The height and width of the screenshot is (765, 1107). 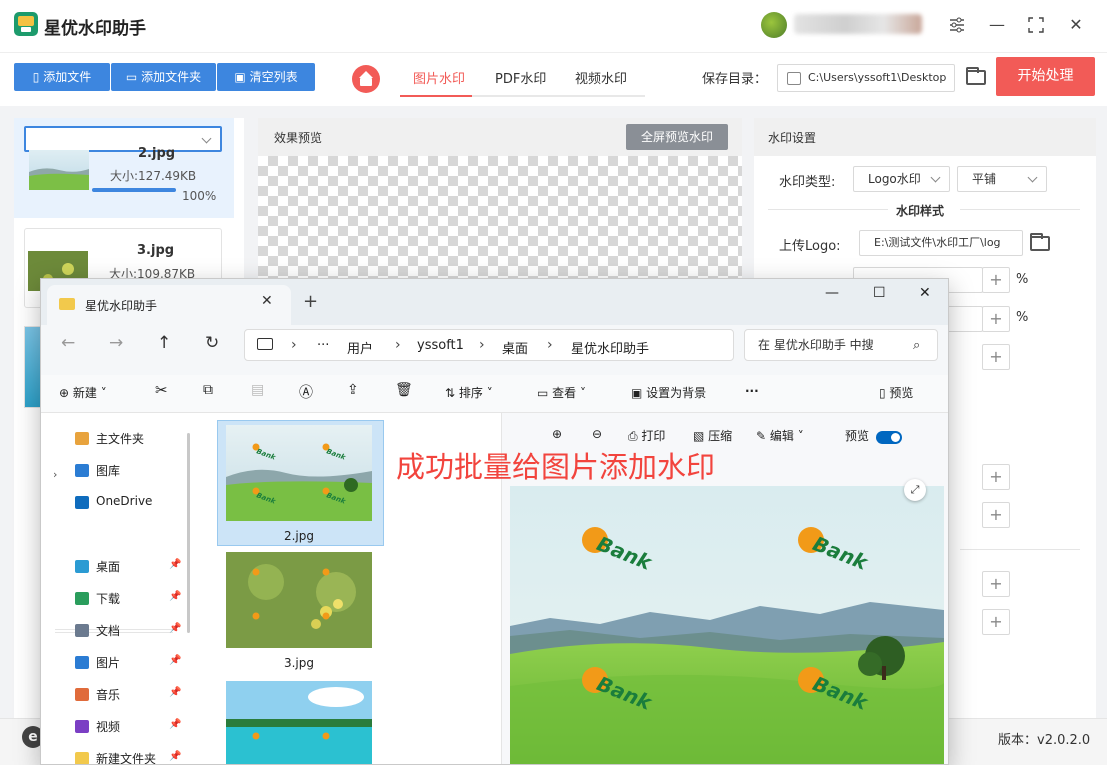 What do you see at coordinates (108, 630) in the screenshot?
I see `sidebar-item: 文档` at bounding box center [108, 630].